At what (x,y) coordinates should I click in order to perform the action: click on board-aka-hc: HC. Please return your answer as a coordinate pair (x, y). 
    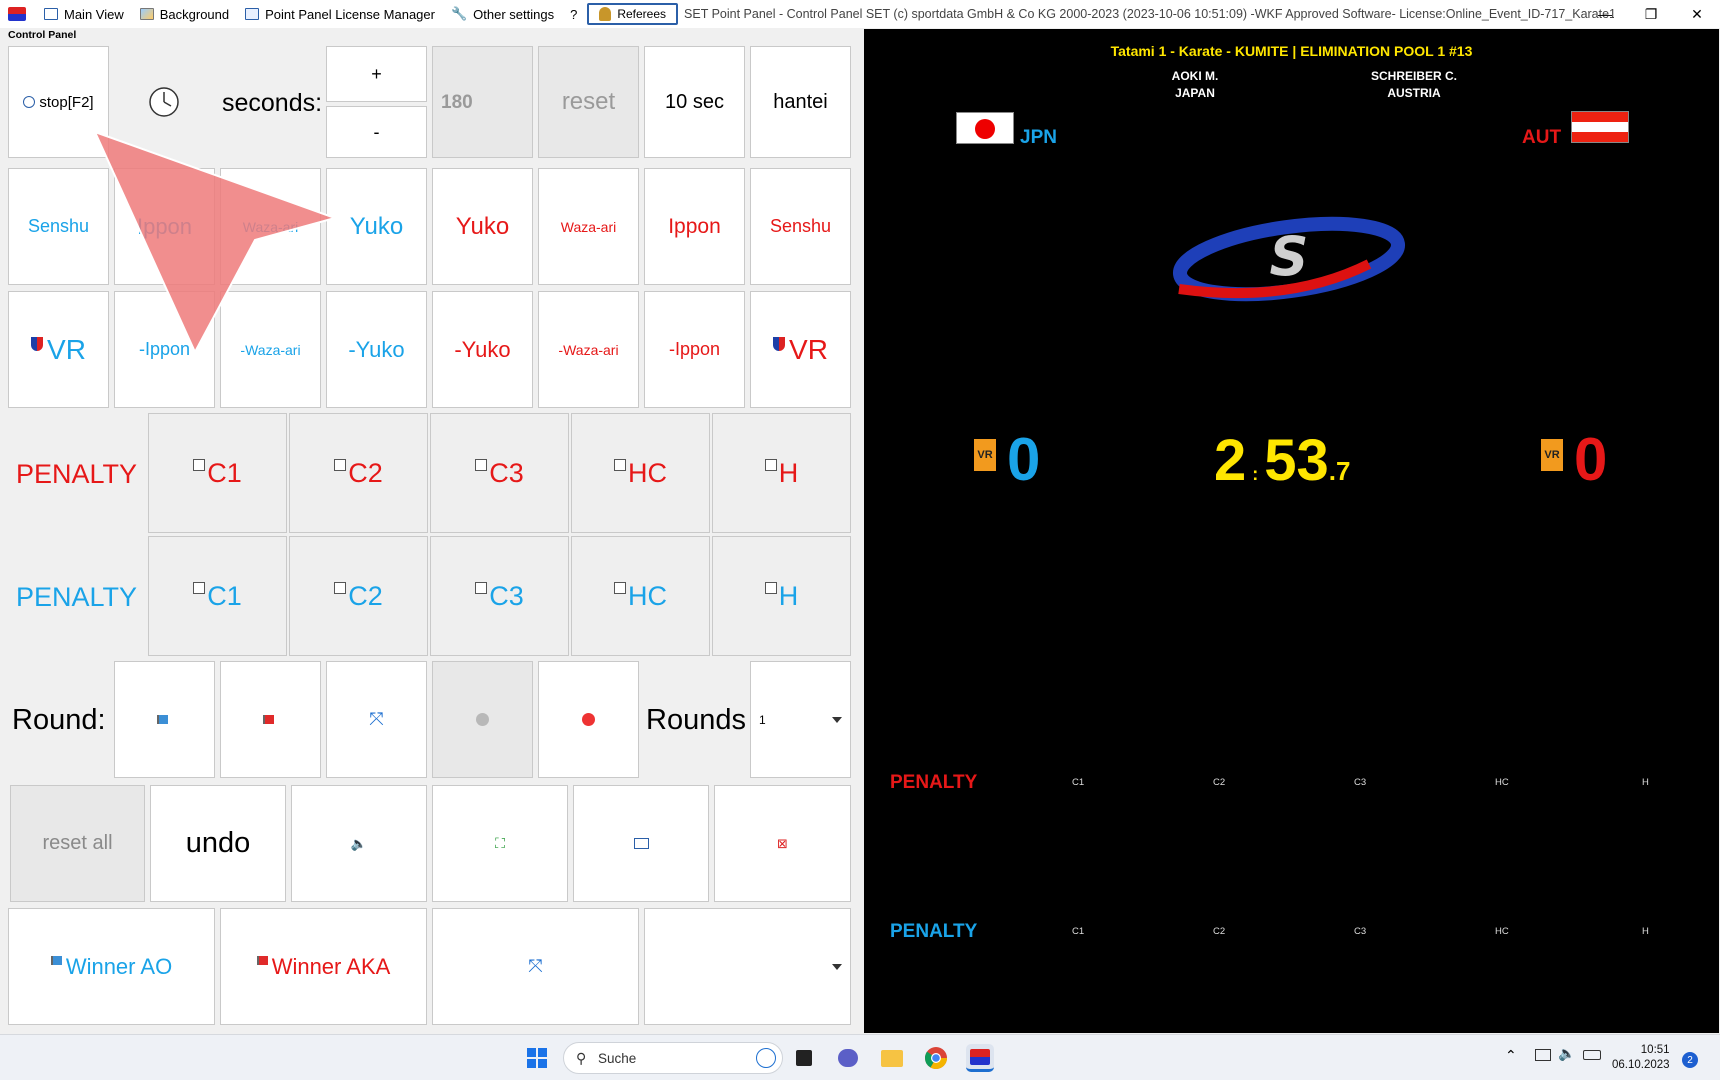
    Looking at the image, I should click on (1502, 782).